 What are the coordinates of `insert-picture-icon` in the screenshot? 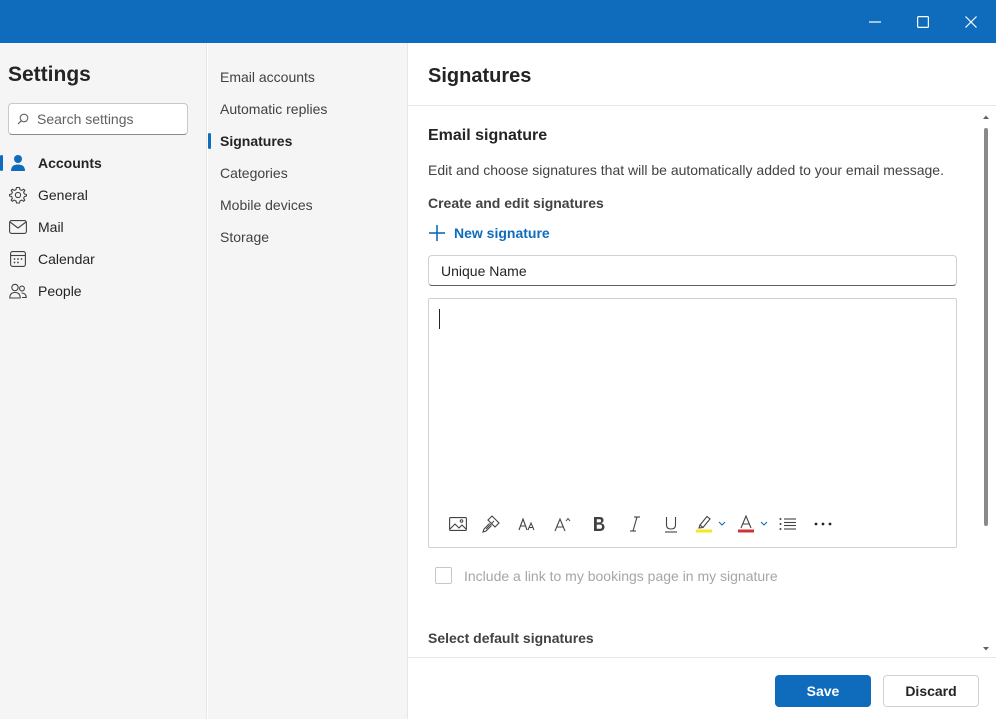 It's located at (458, 524).